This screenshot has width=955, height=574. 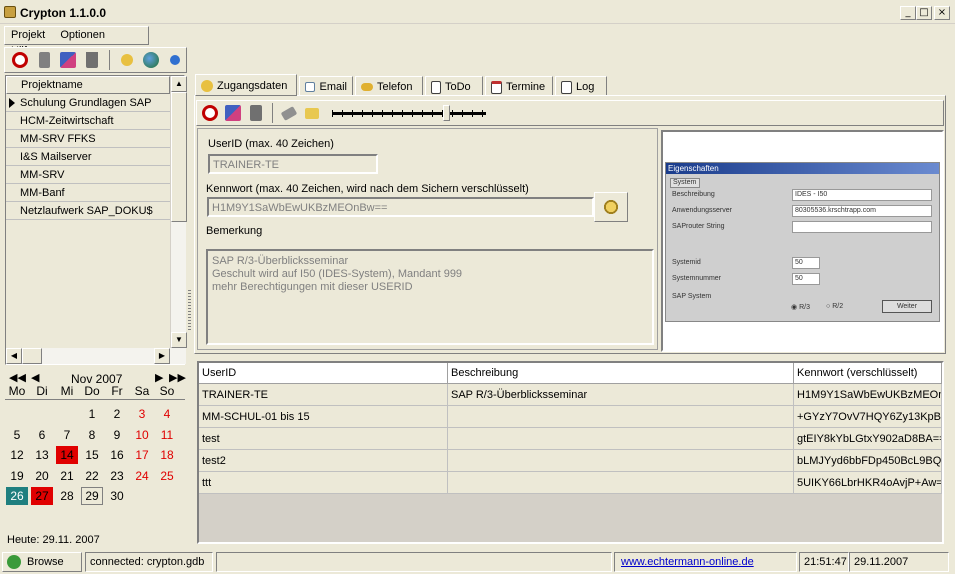 I want to click on cell-kennwort: gtEIY8kYbLGtxY902aD8BA==, so click(x=868, y=439).